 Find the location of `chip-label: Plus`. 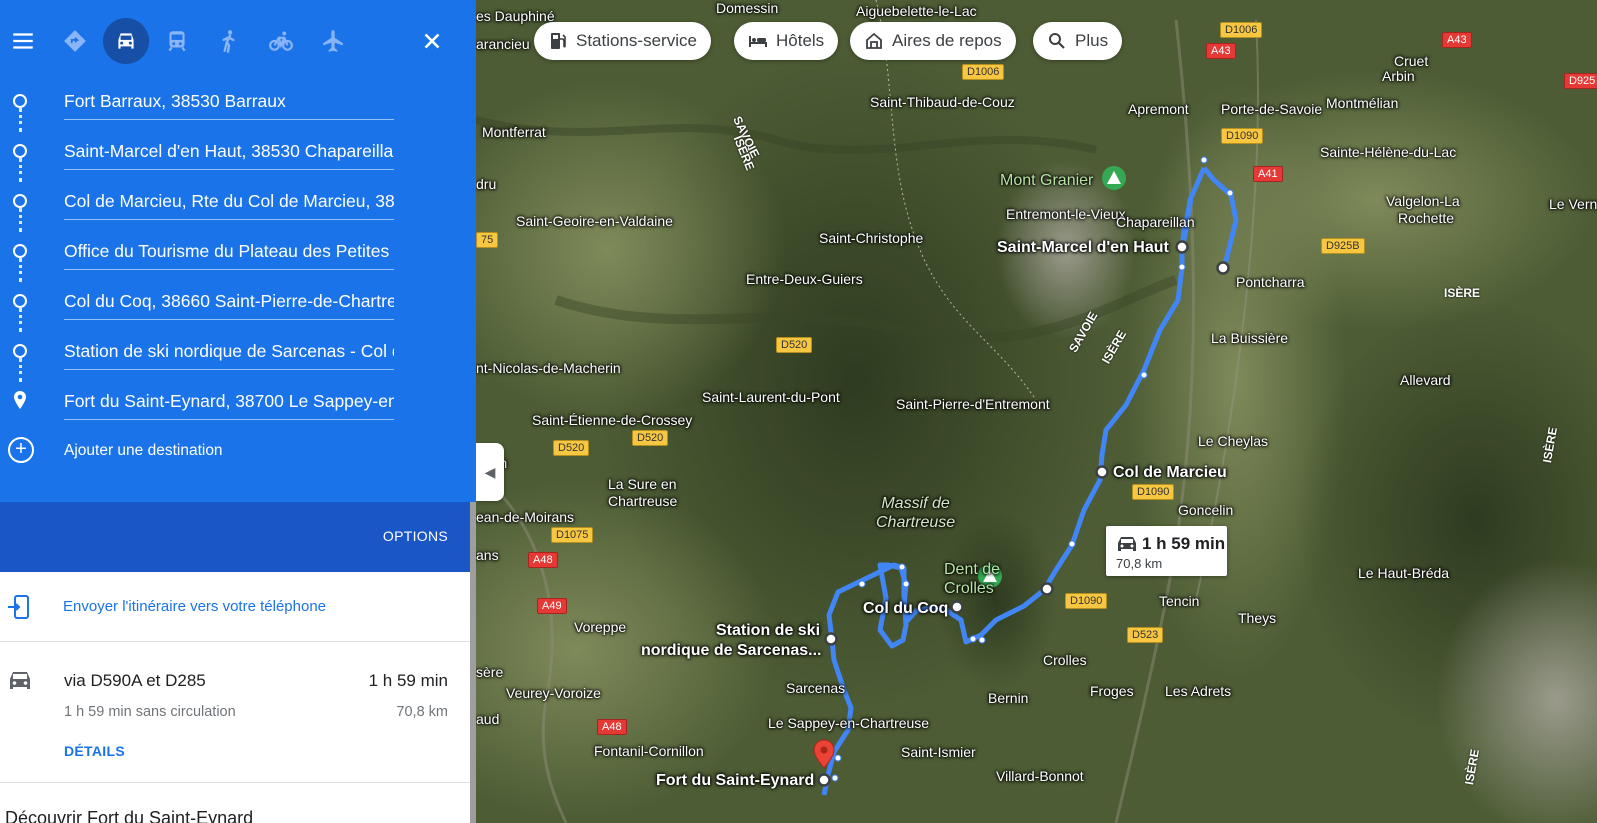

chip-label: Plus is located at coordinates (1092, 40).